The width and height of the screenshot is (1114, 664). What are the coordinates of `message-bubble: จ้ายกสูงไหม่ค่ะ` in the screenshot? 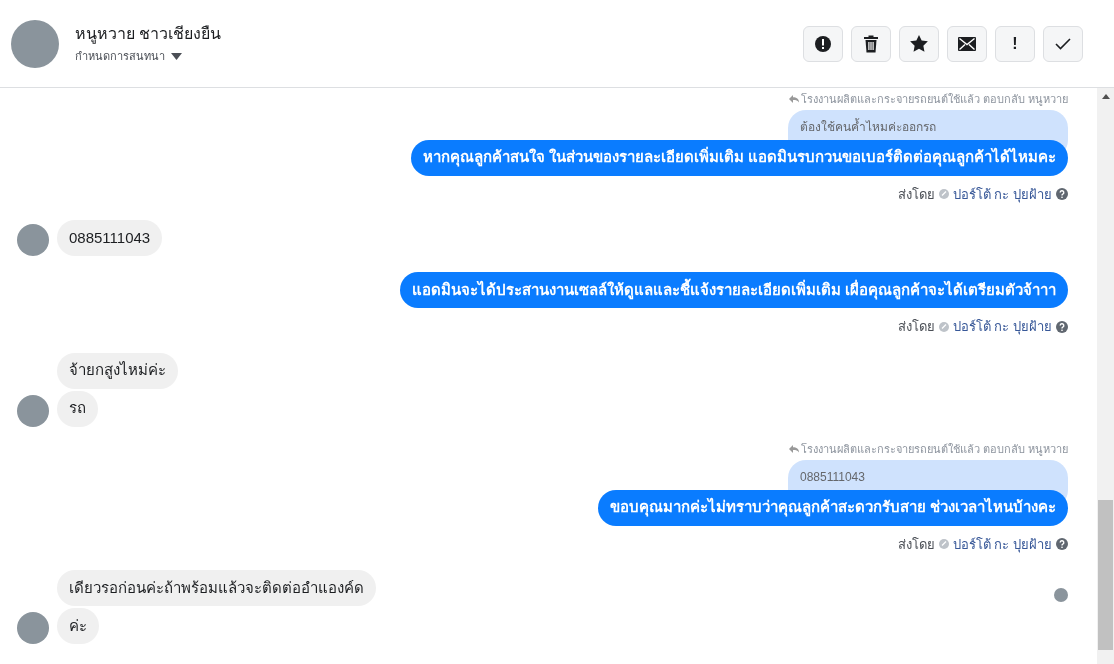 It's located at (117, 370).